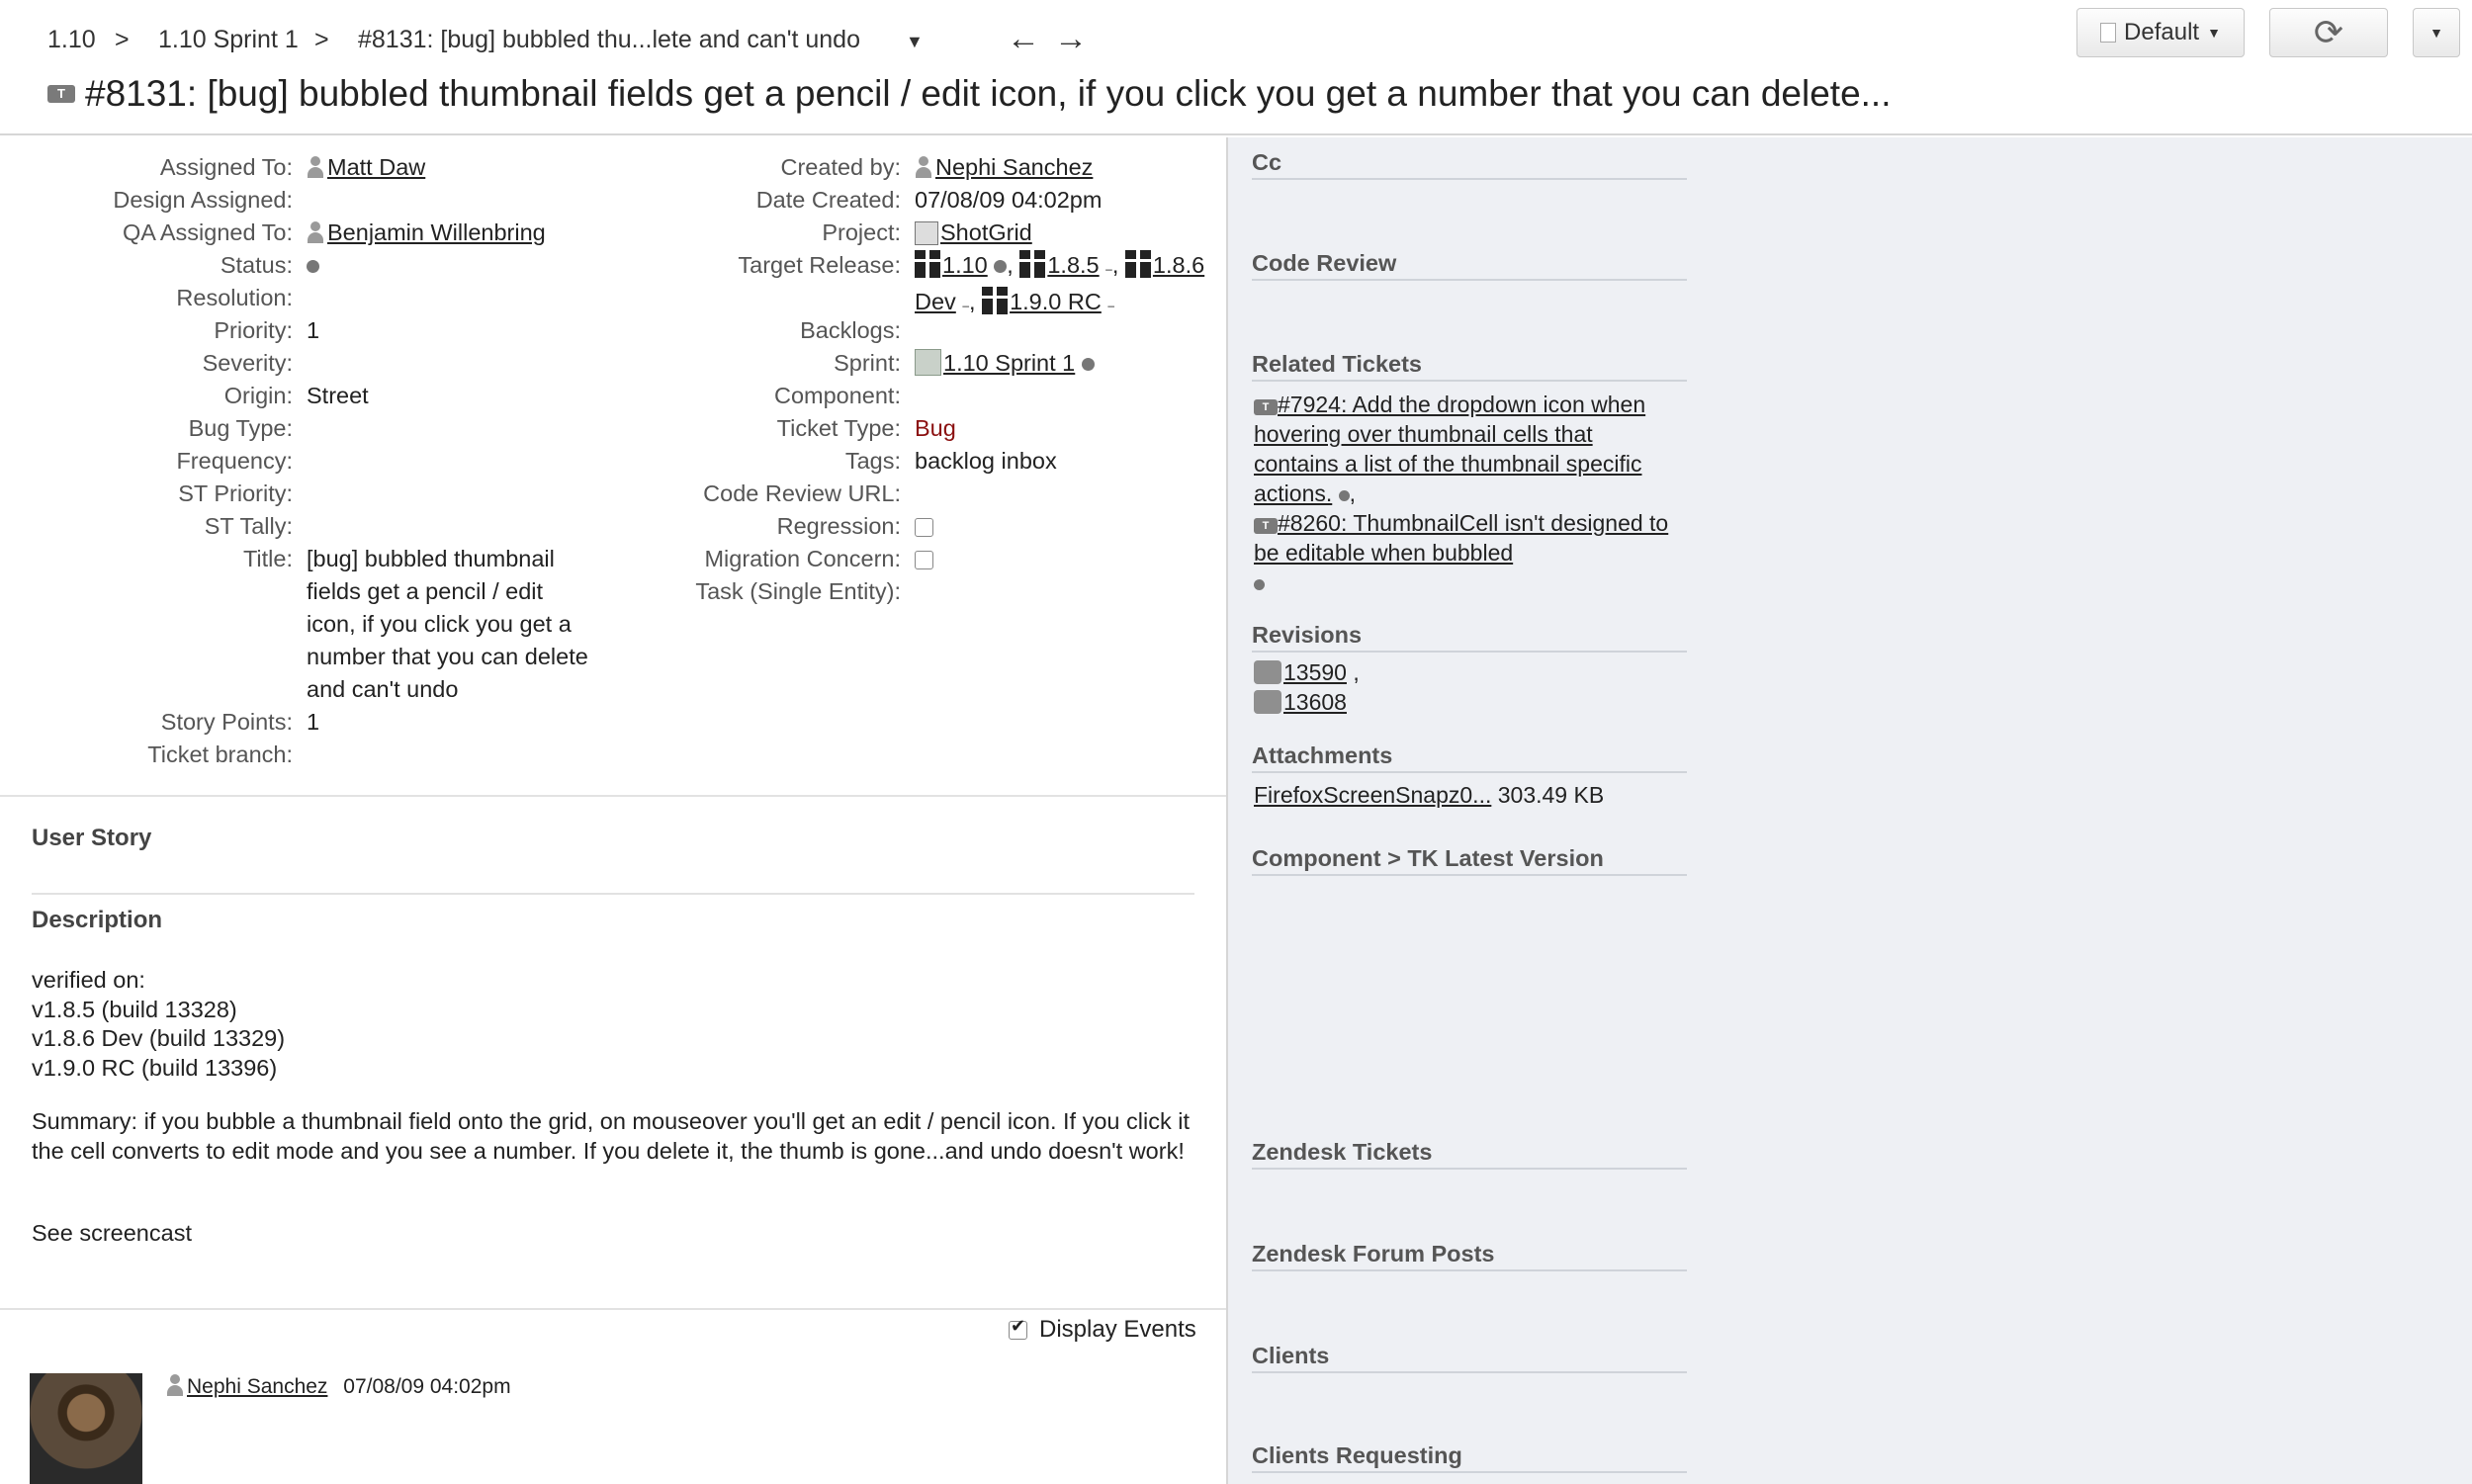 The image size is (2472, 1484). I want to click on field-label: Sprint:, so click(867, 363).